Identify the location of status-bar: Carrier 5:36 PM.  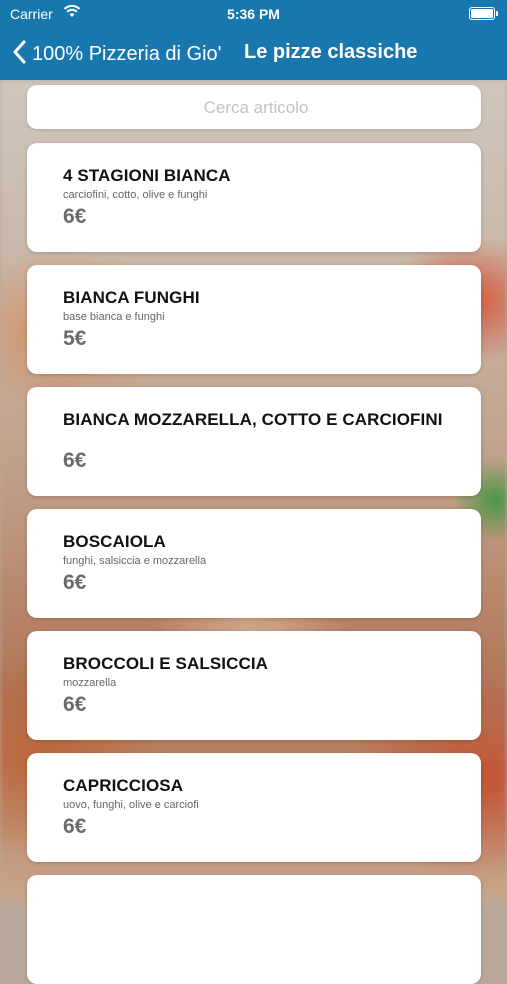
(253, 14).